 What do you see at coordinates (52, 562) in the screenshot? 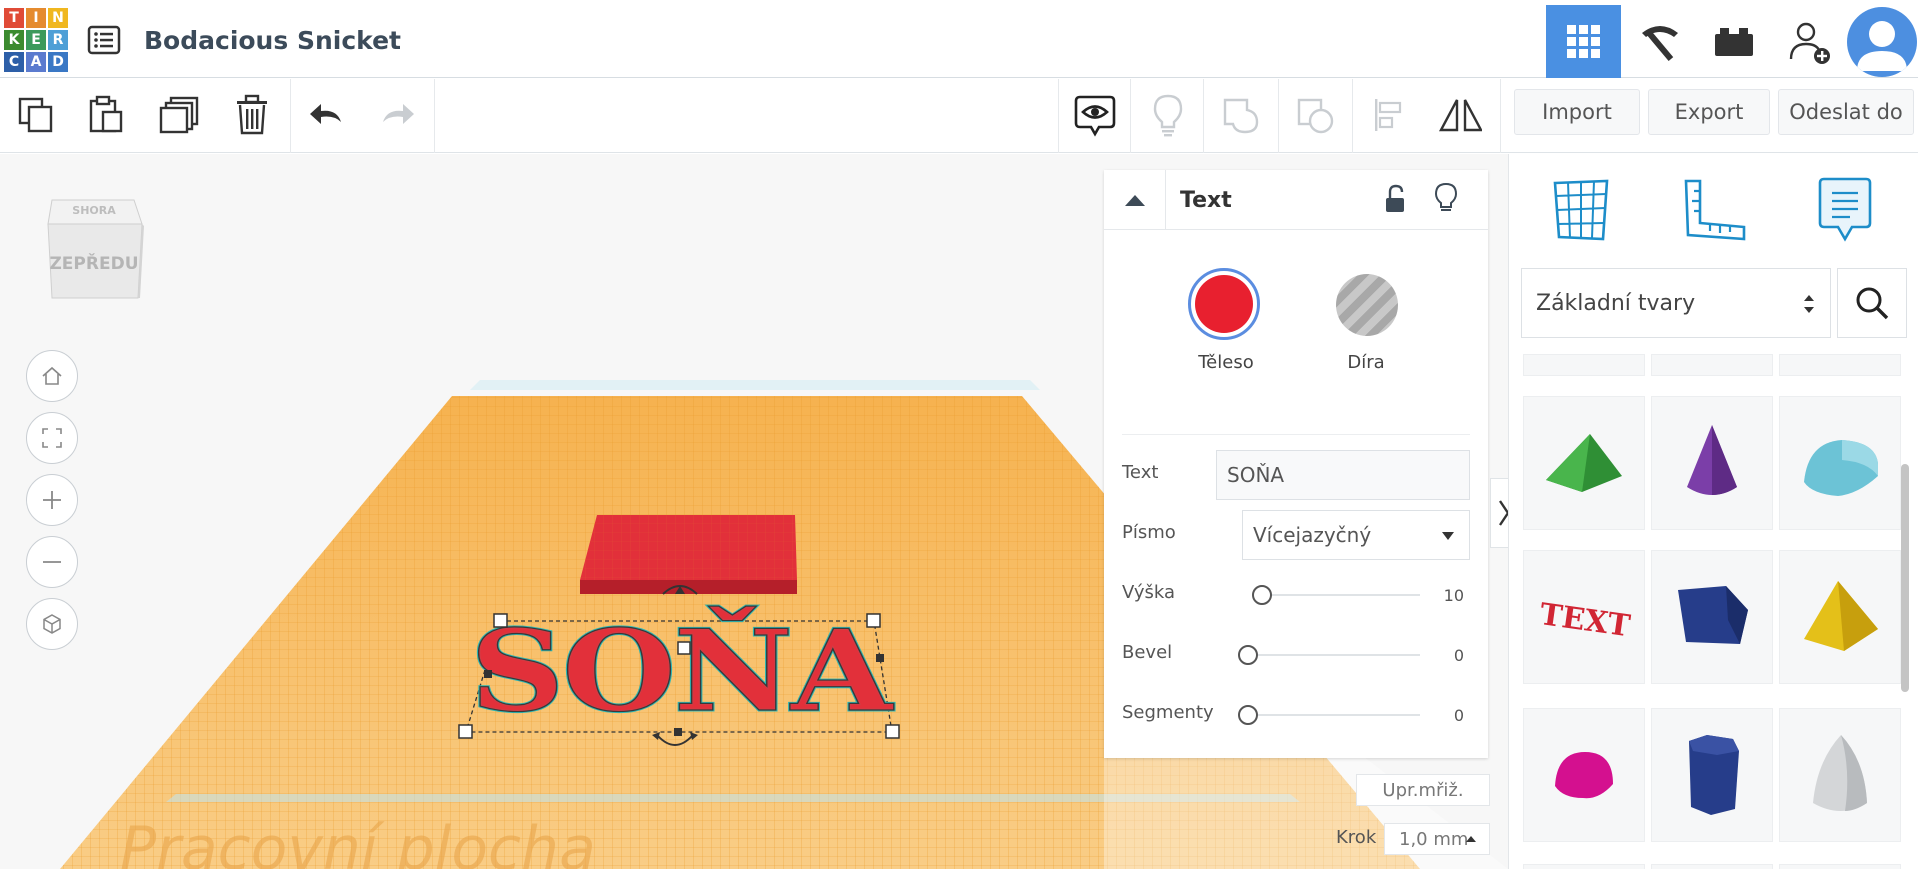
I see `zoom-out-button` at bounding box center [52, 562].